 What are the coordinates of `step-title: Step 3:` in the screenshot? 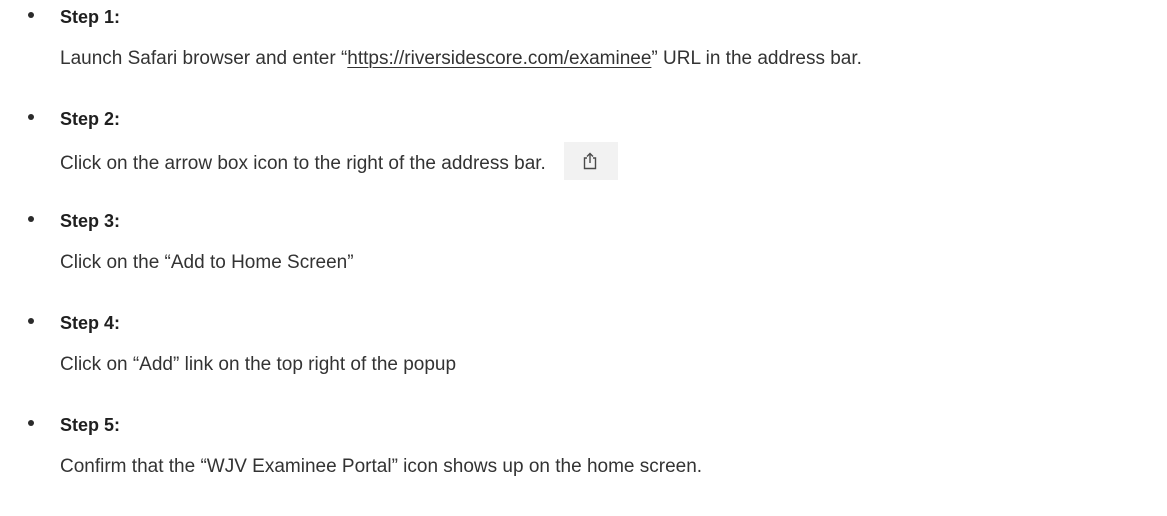 It's located at (90, 221).